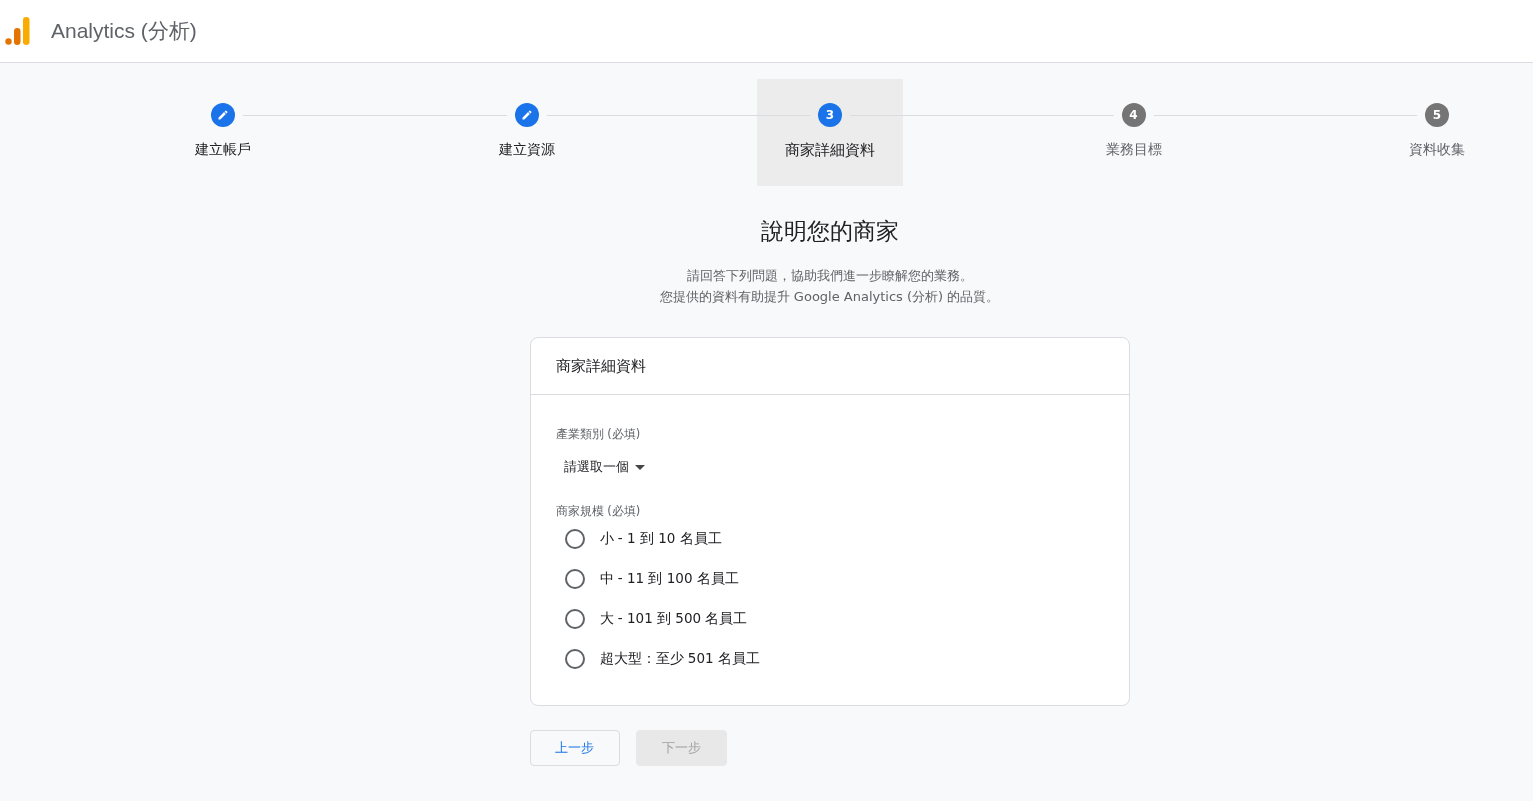  Describe the element at coordinates (830, 115) in the screenshot. I see `step-number: 3` at that location.